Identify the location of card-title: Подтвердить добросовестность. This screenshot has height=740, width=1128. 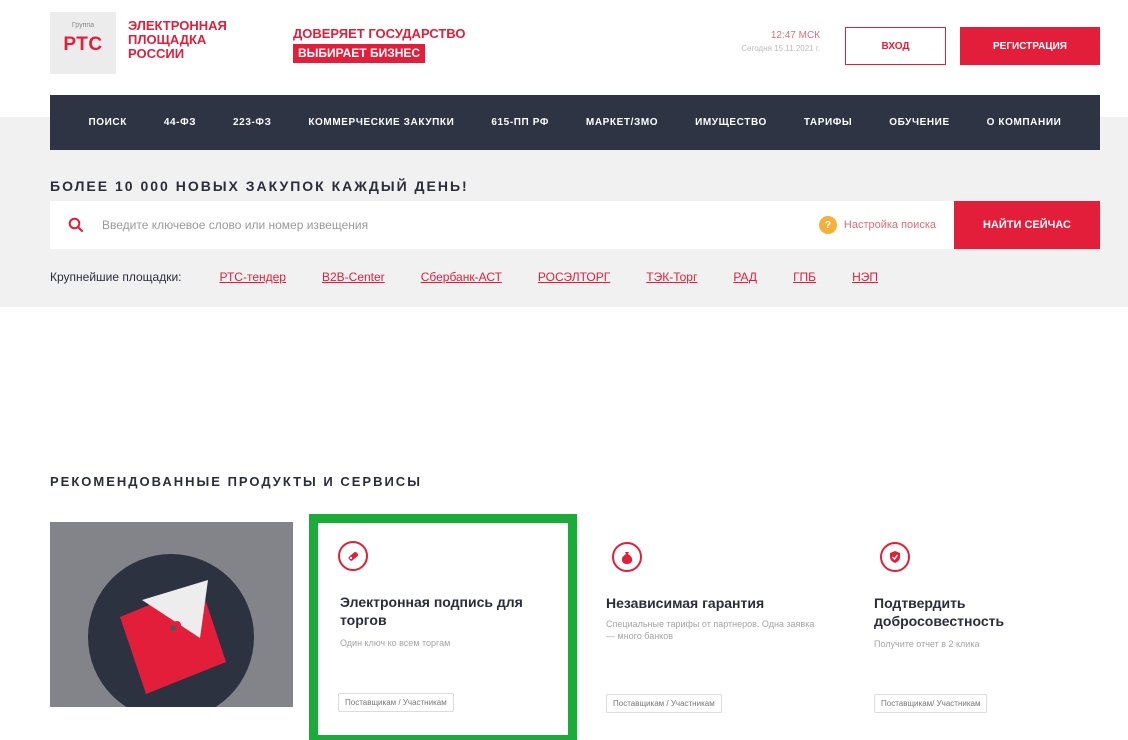
(939, 612).